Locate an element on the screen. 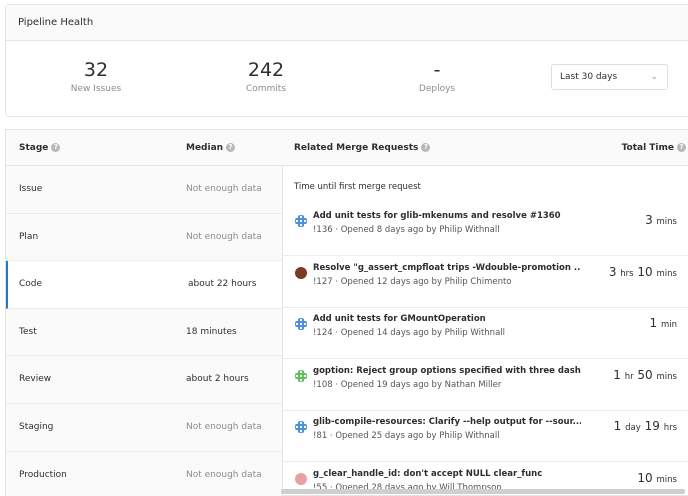 The image size is (688, 496). stage-name: Code is located at coordinates (31, 284).